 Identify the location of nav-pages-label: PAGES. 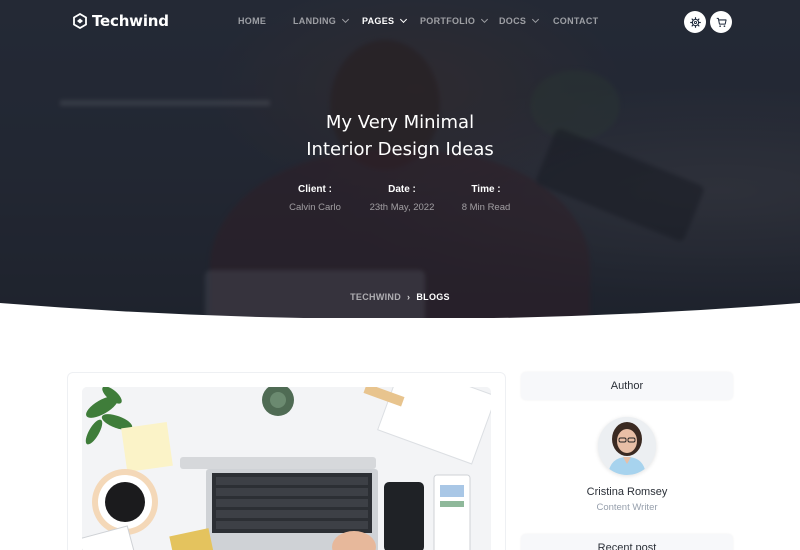
(378, 21).